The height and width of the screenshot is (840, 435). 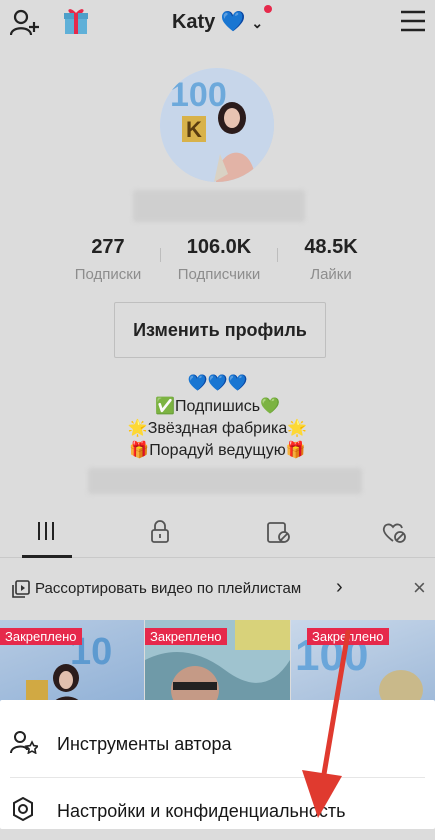 I want to click on video-grid: 10 Закреплено Закреплено 100 Закреплено, so click(x=217, y=665).